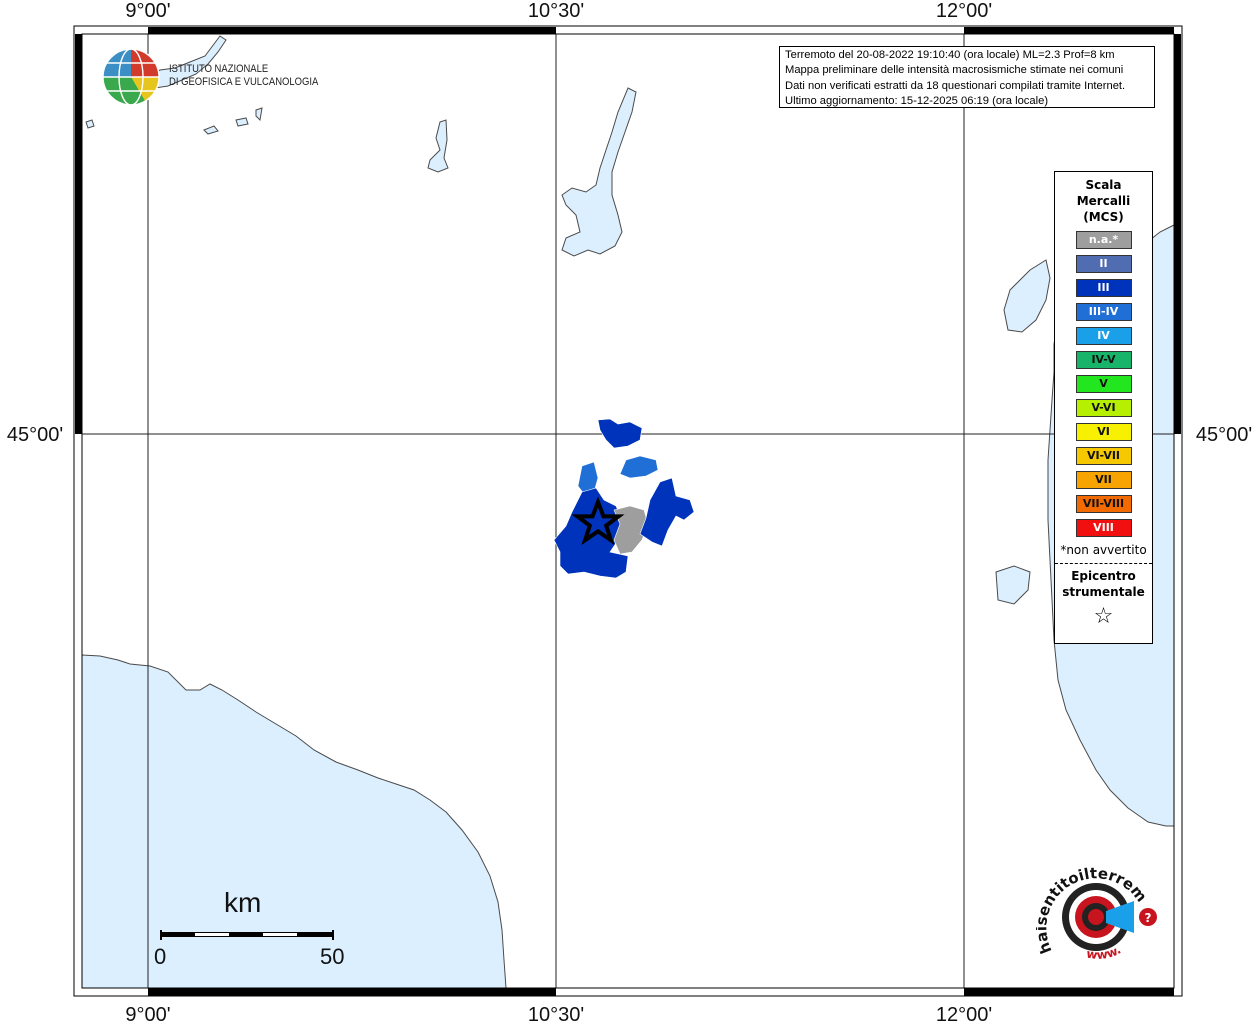 This screenshot has height=1024, width=1256. What do you see at coordinates (1103, 360) in the screenshot?
I see `legend-item: IV-V` at bounding box center [1103, 360].